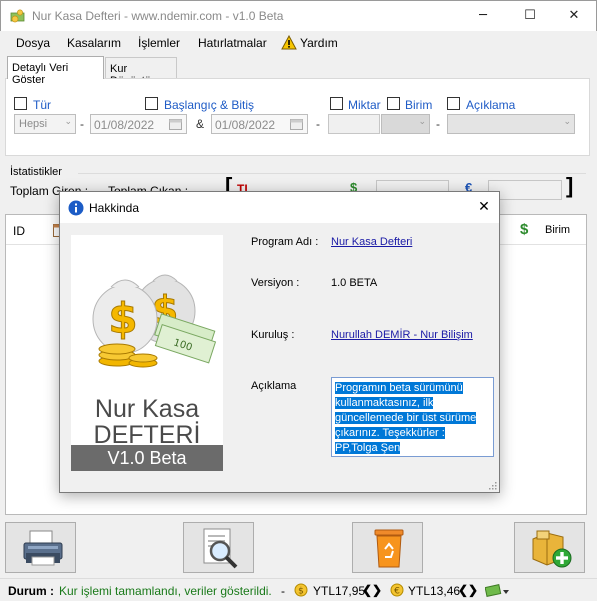 The image size is (597, 601). Describe the element at coordinates (76, 208) in the screenshot. I see `info-icon` at that location.